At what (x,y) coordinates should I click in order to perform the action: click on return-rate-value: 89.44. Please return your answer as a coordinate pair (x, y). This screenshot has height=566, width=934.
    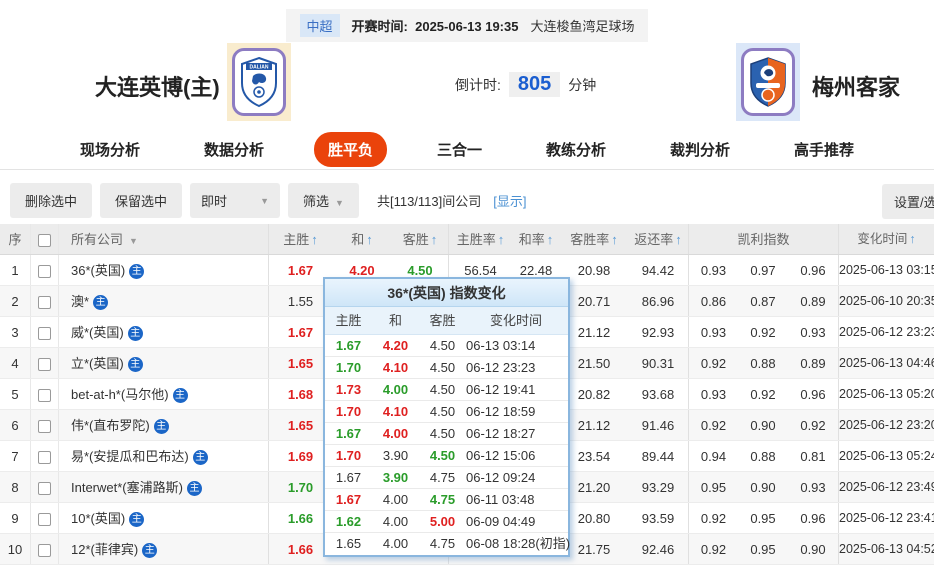
    Looking at the image, I should click on (658, 456).